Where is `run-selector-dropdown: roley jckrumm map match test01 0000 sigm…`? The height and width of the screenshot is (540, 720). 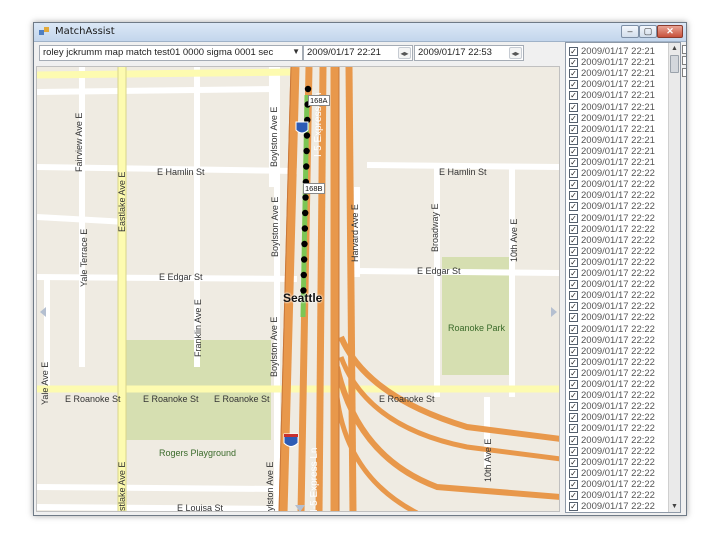
run-selector-dropdown: roley jckrumm map match test01 0000 sigm… is located at coordinates (171, 53).